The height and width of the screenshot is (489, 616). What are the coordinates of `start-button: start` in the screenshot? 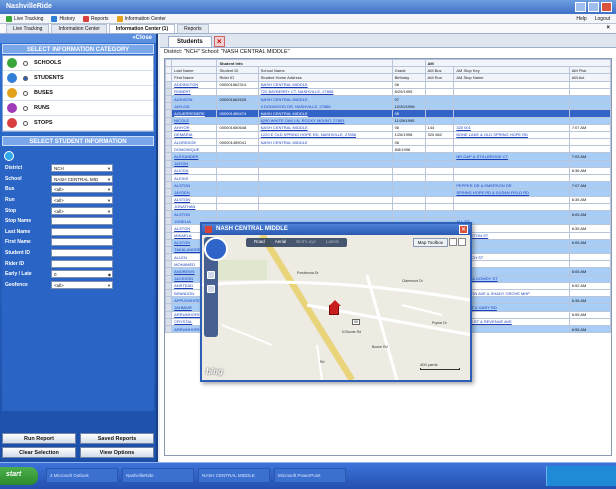 It's located at (19, 476).